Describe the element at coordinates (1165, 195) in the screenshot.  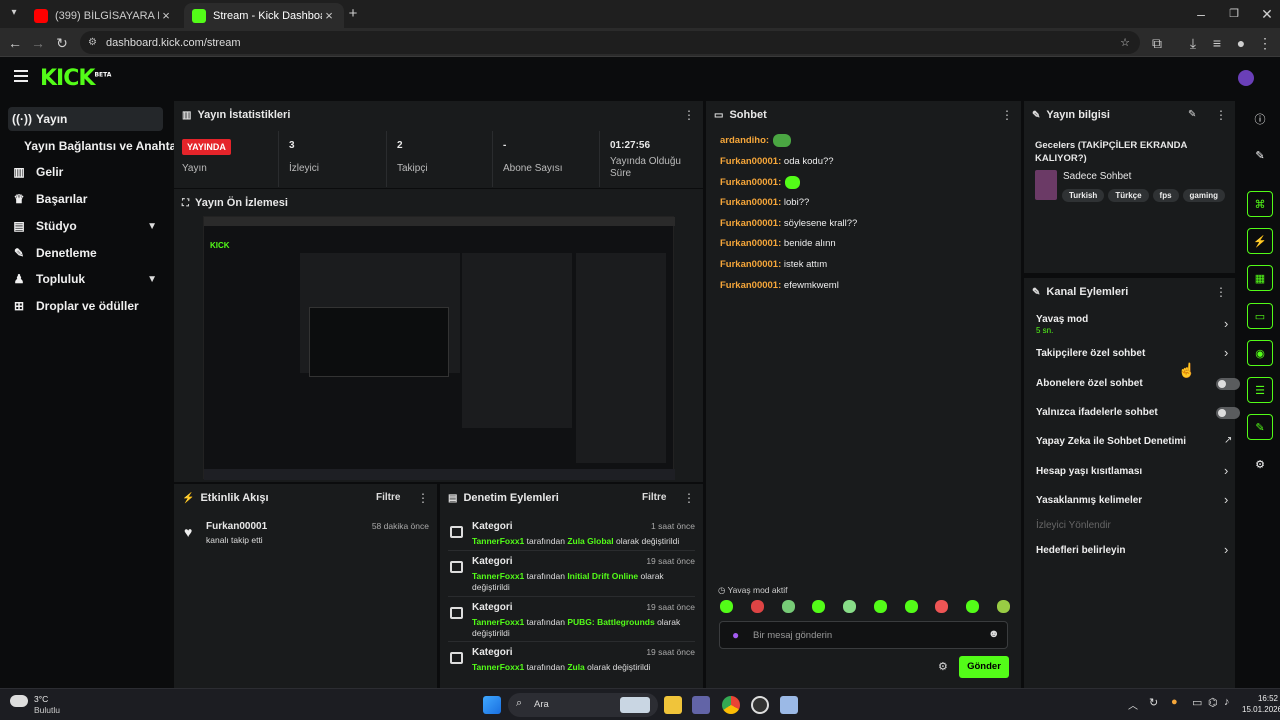
I see `tag-chip: fps` at that location.